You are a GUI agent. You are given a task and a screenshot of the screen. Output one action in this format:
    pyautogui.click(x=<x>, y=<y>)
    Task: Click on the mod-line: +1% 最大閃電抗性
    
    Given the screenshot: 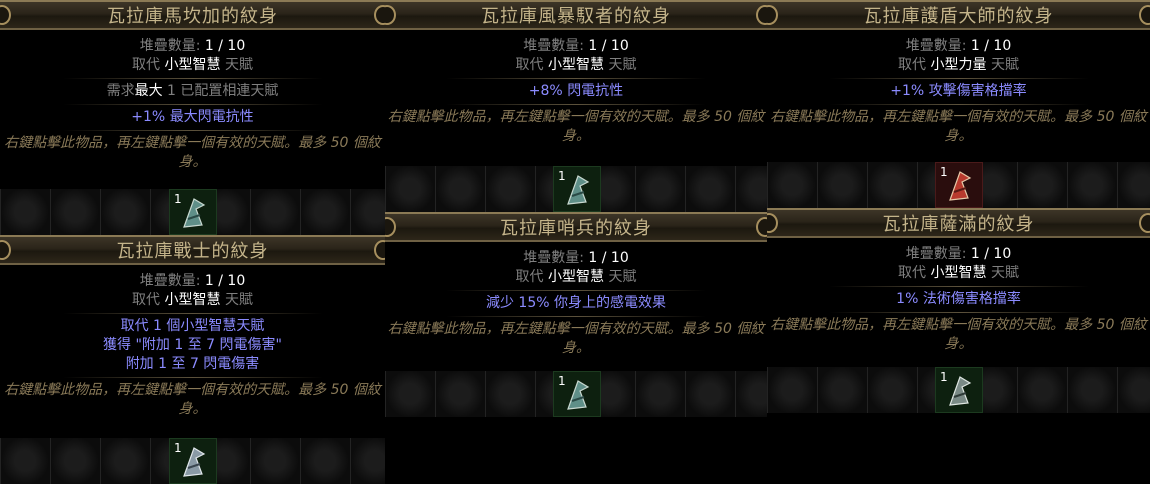 What is the action you would take?
    pyautogui.click(x=192, y=117)
    